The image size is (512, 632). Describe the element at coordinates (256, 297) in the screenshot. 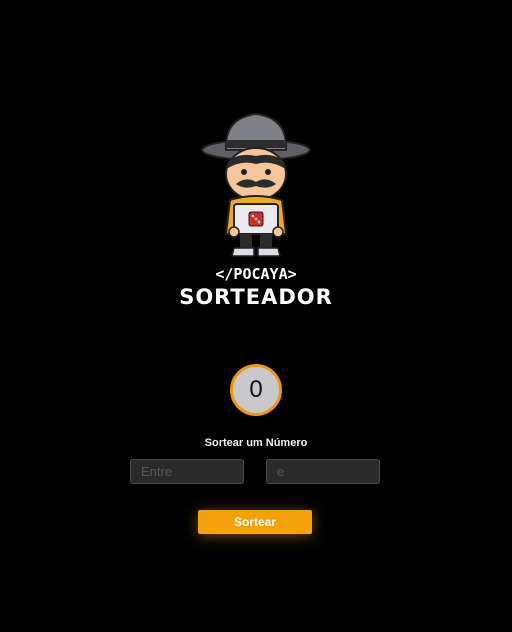

I see `logo-brand: SORTEADOR` at that location.